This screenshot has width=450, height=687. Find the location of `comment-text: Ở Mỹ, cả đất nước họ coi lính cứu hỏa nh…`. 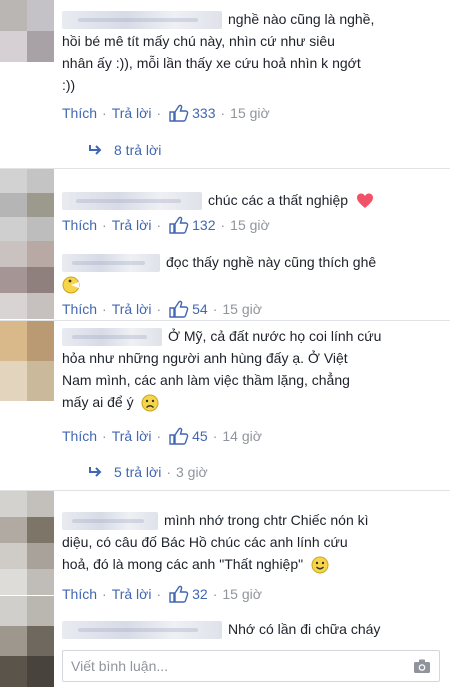

comment-text: Ở Mỹ, cả đất nước họ coi lính cứu hỏa nh… is located at coordinates (252, 369).